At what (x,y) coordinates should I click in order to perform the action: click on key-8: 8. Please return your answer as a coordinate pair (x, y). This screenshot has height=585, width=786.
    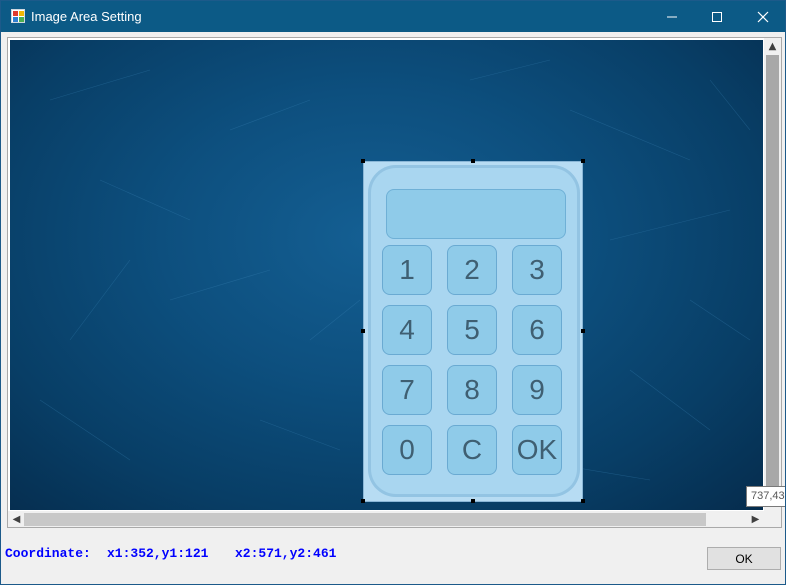
    Looking at the image, I should click on (472, 390).